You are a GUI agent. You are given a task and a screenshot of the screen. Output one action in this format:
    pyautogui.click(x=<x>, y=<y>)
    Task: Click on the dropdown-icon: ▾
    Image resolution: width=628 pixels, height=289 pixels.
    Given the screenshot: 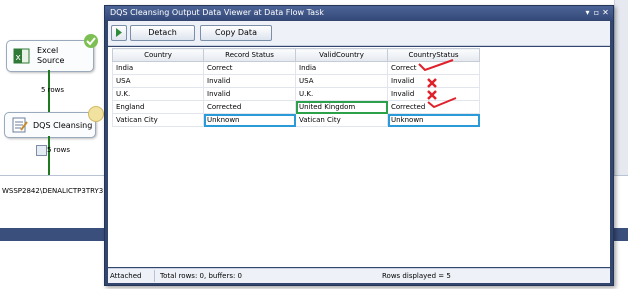 What is the action you would take?
    pyautogui.click(x=587, y=12)
    